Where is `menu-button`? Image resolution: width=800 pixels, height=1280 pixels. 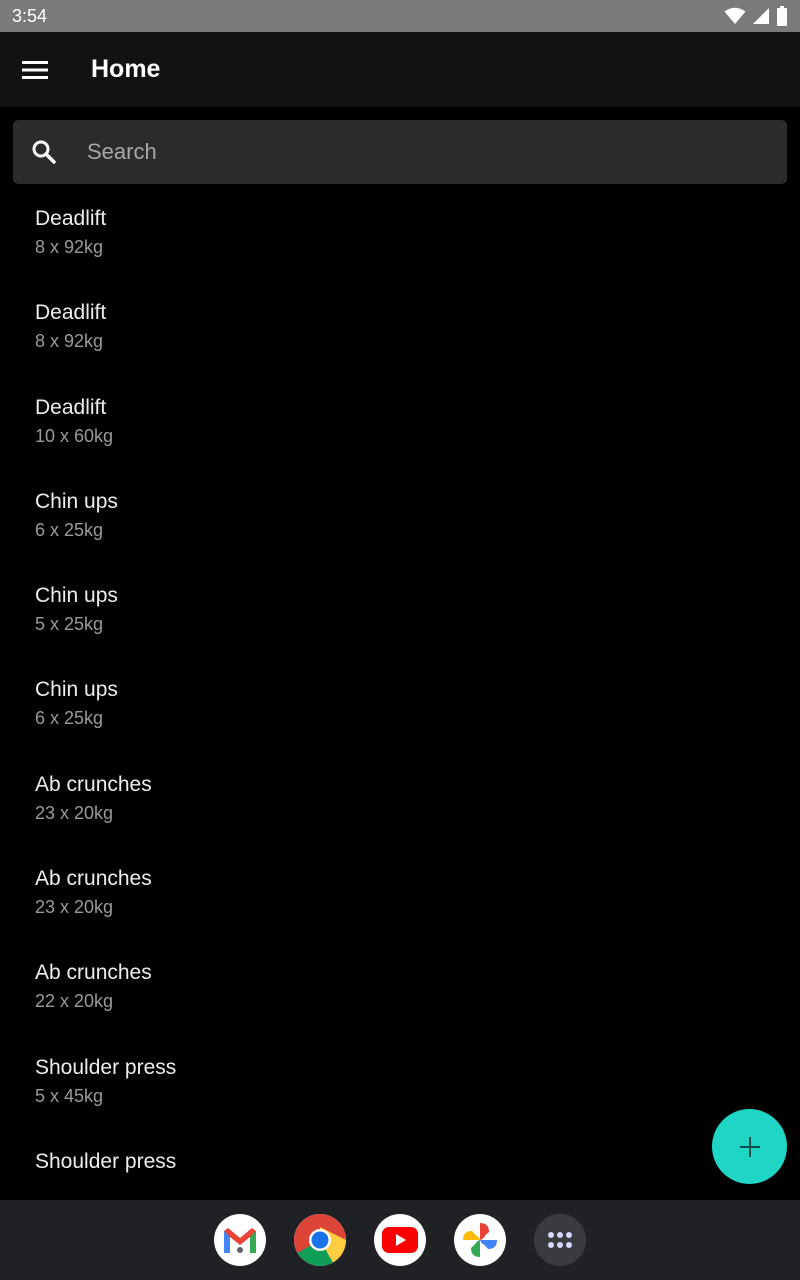 menu-button is located at coordinates (35, 69).